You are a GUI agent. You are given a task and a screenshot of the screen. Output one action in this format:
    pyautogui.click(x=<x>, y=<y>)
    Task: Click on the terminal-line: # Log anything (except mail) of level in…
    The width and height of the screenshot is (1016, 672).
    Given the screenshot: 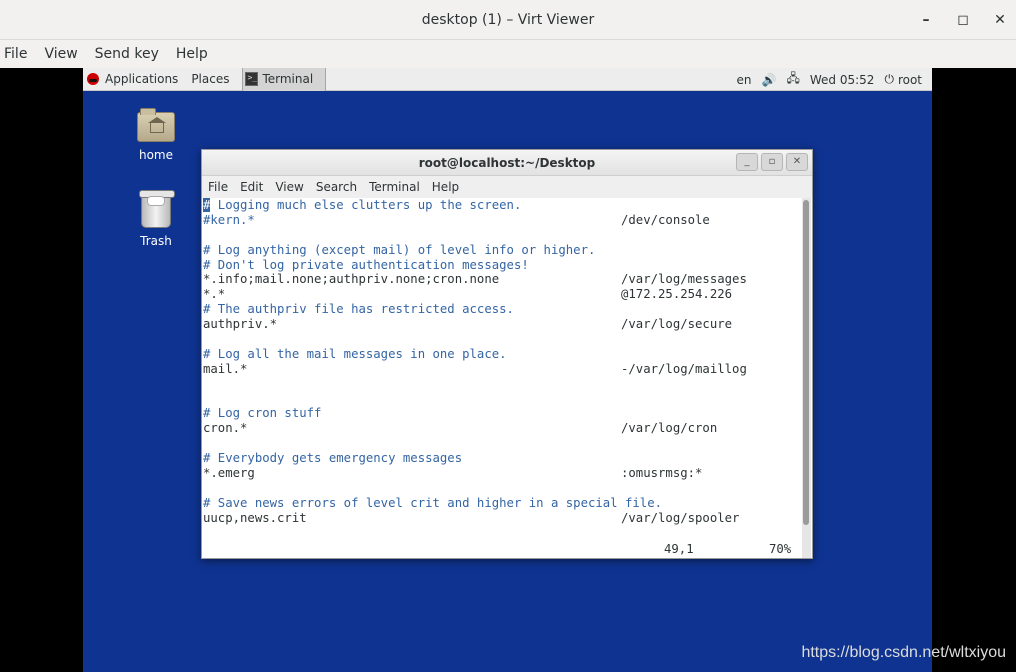 What is the action you would take?
    pyautogui.click(x=502, y=250)
    